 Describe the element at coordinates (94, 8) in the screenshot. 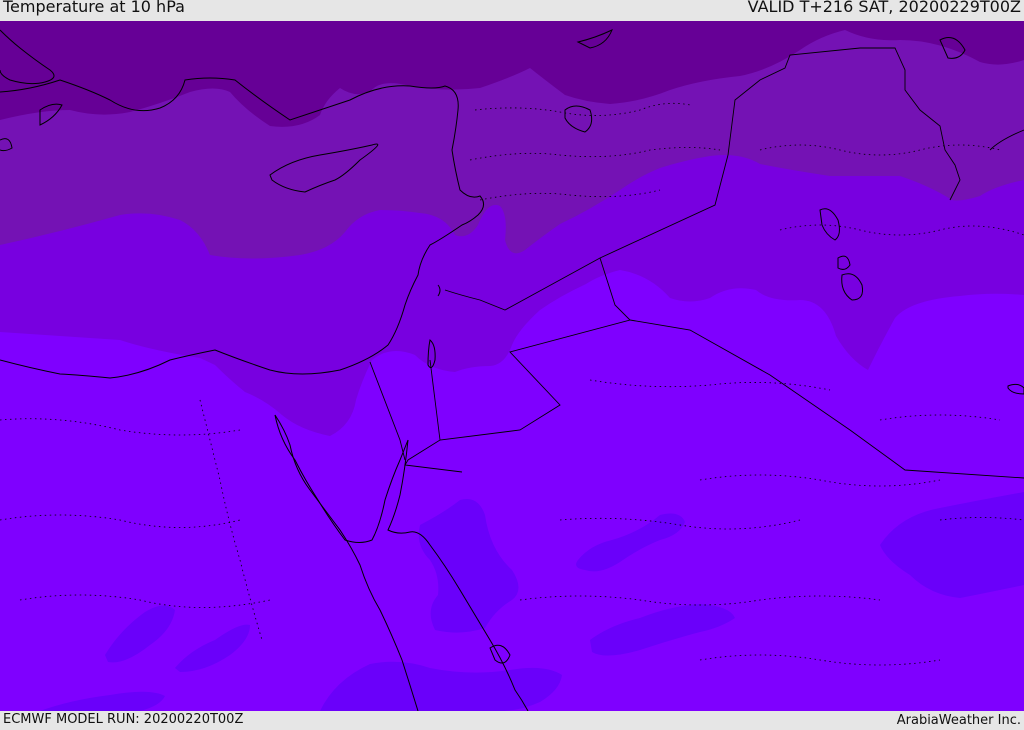

I see `map-title: Temperature at 10 hPa` at that location.